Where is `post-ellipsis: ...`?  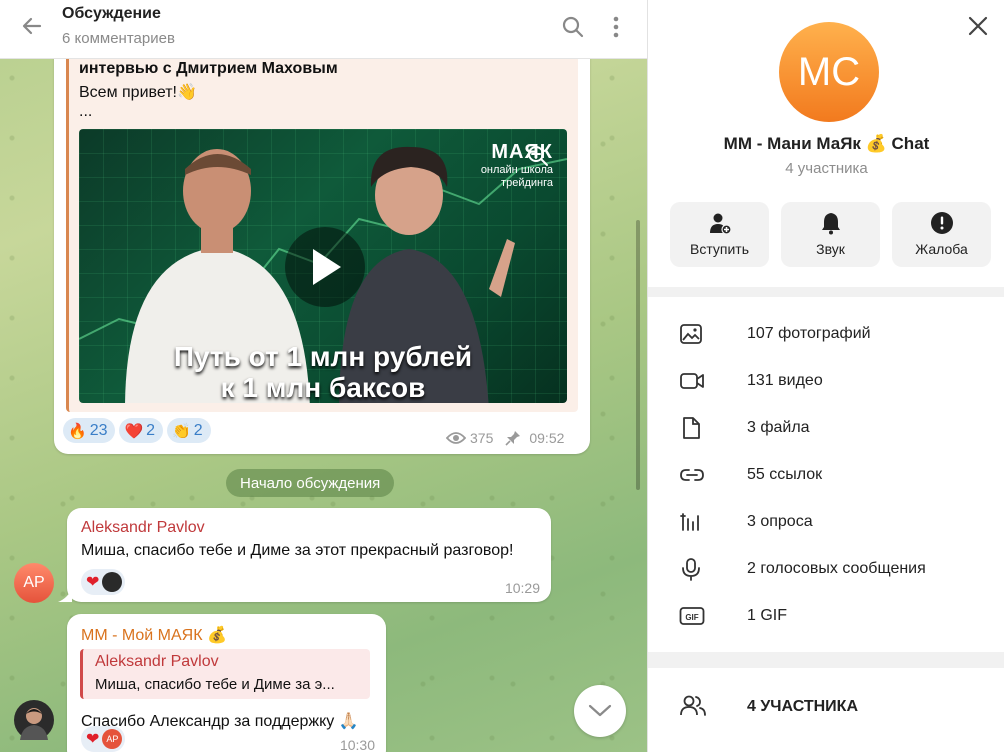 post-ellipsis: ... is located at coordinates (86, 111).